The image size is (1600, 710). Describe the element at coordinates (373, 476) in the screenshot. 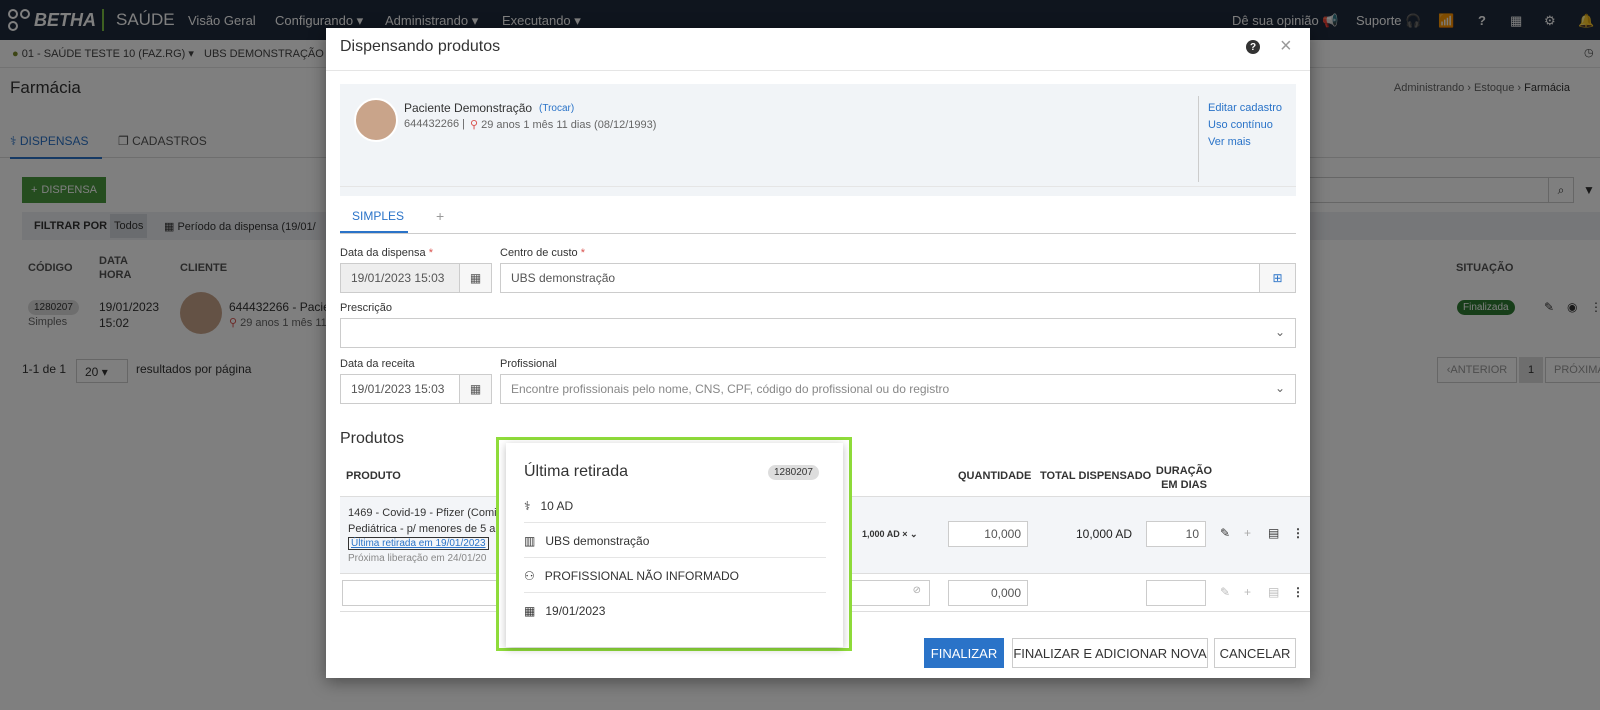

I see `col-produto: PRODUTO` at that location.